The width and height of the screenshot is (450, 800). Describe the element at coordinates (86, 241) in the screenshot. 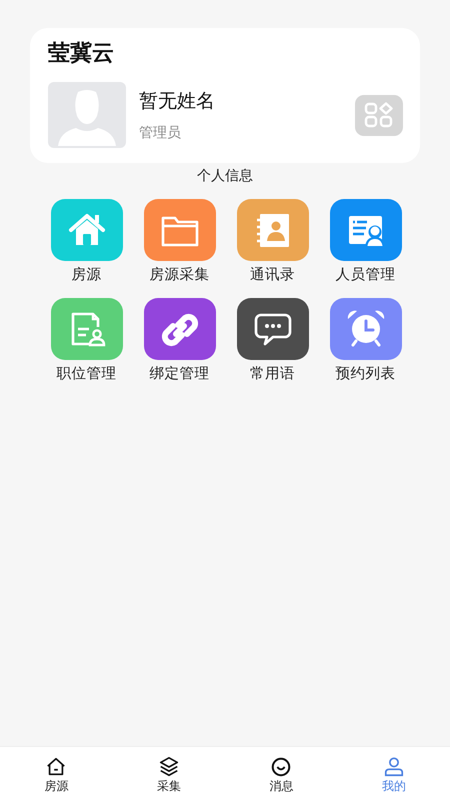

I see `feature-item: 房源` at that location.